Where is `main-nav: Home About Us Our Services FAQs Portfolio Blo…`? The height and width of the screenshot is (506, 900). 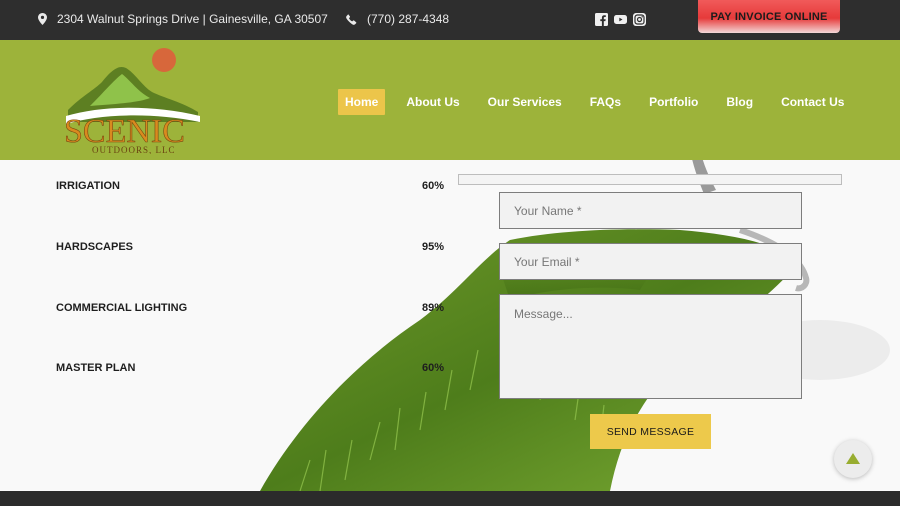
main-nav: Home About Us Our Services FAQs Portfolio Blo… is located at coordinates (594, 102).